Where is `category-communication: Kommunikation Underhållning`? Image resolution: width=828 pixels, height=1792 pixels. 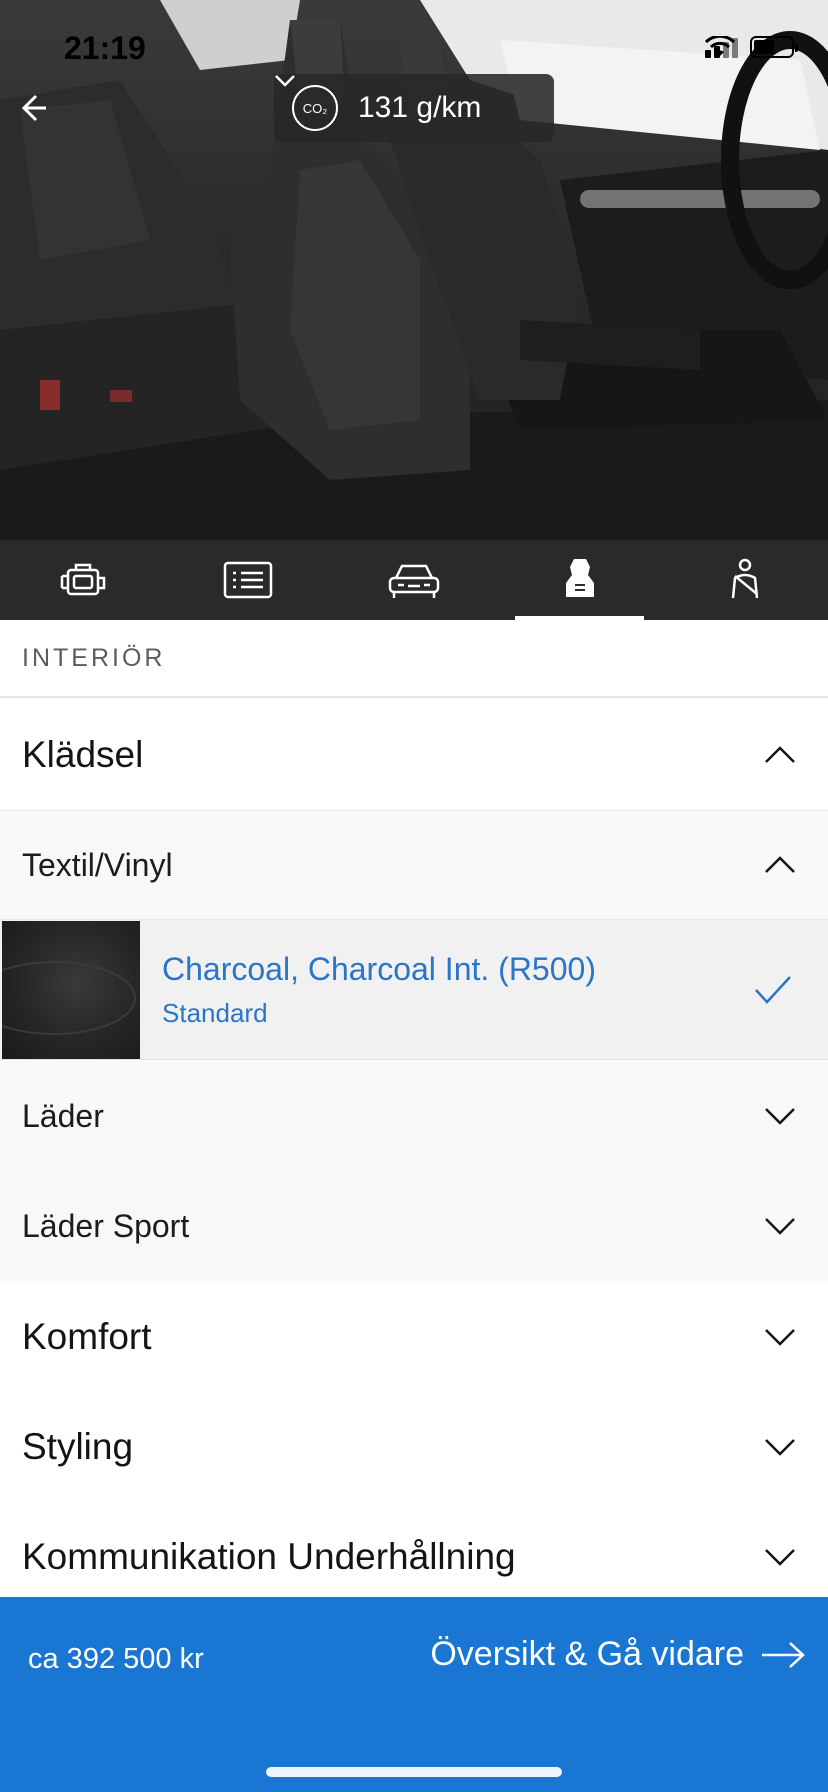 category-communication: Kommunikation Underhållning is located at coordinates (414, 1557).